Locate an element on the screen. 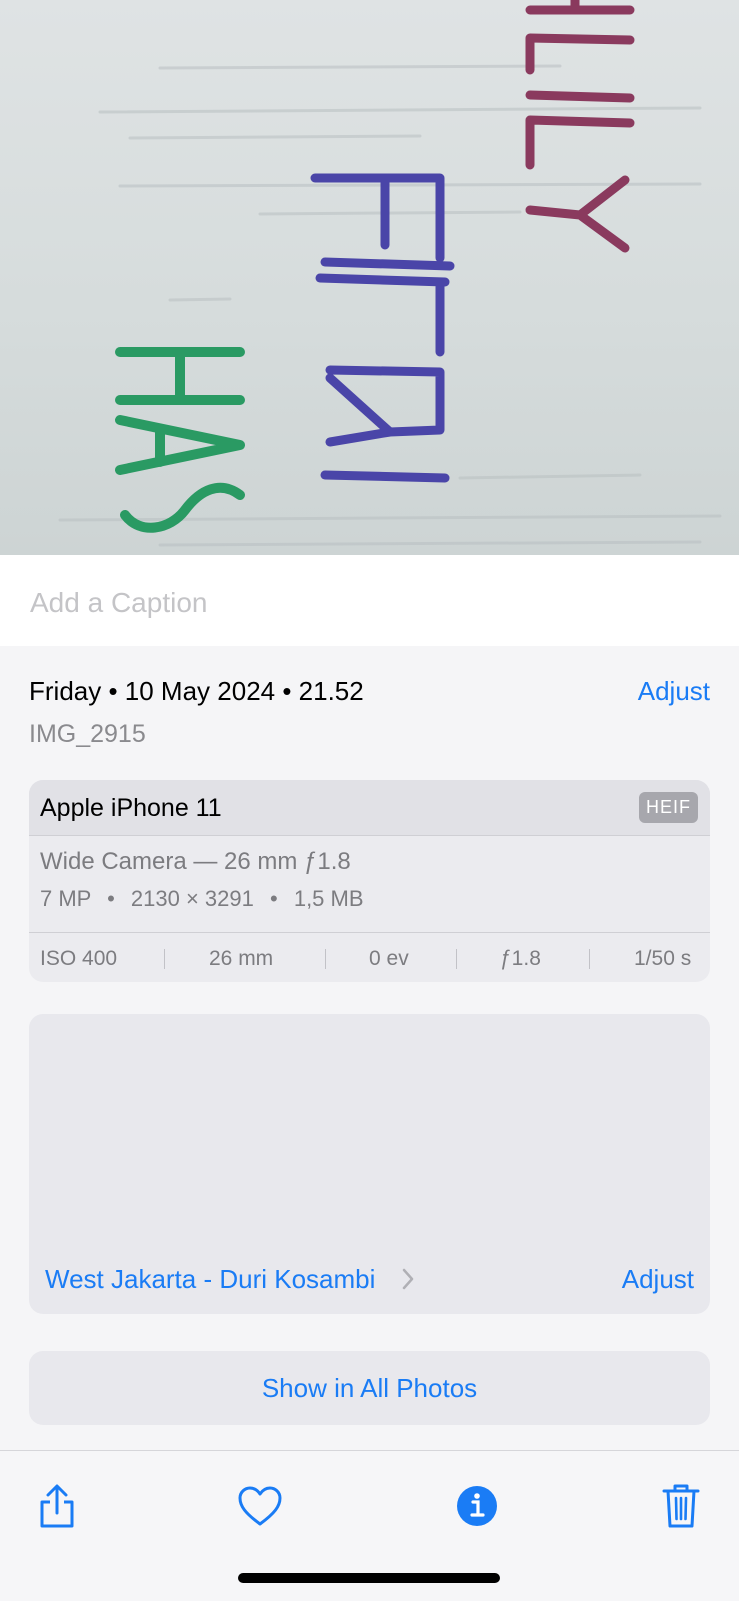 This screenshot has height=1601, width=739. favorite-button is located at coordinates (260, 1506).